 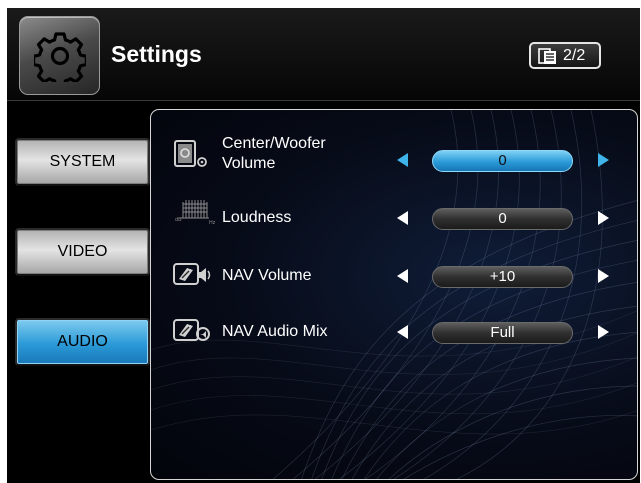 What do you see at coordinates (394, 157) in the screenshot?
I see `setting-row-center-woofer: Center/Woofer Volume 0` at bounding box center [394, 157].